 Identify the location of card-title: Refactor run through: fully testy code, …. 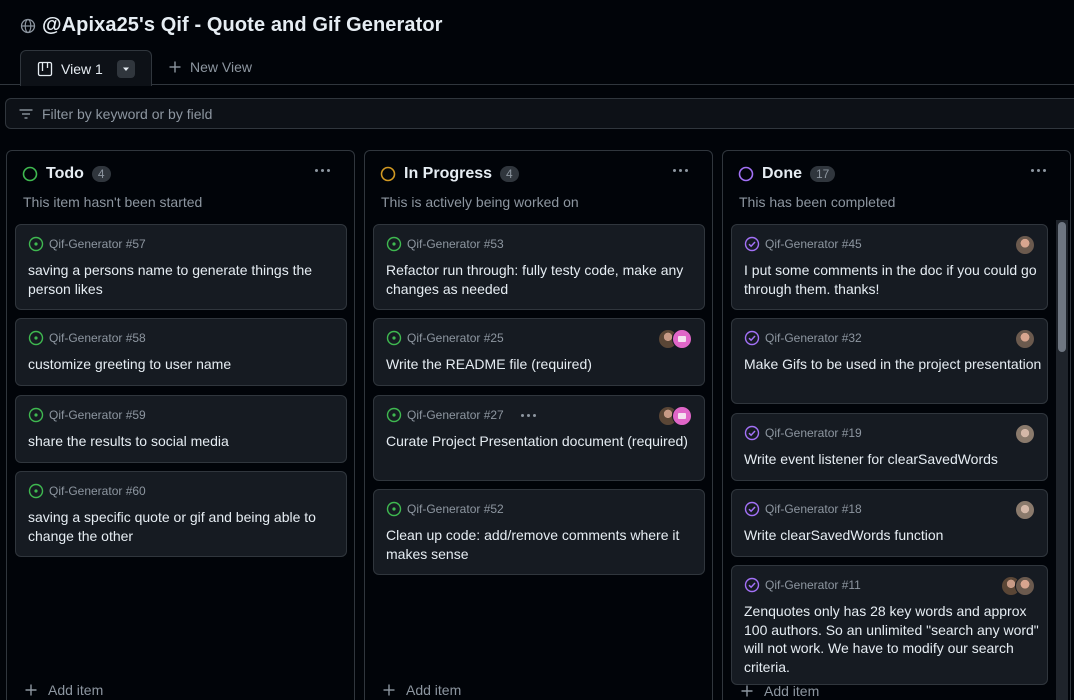
(541, 279).